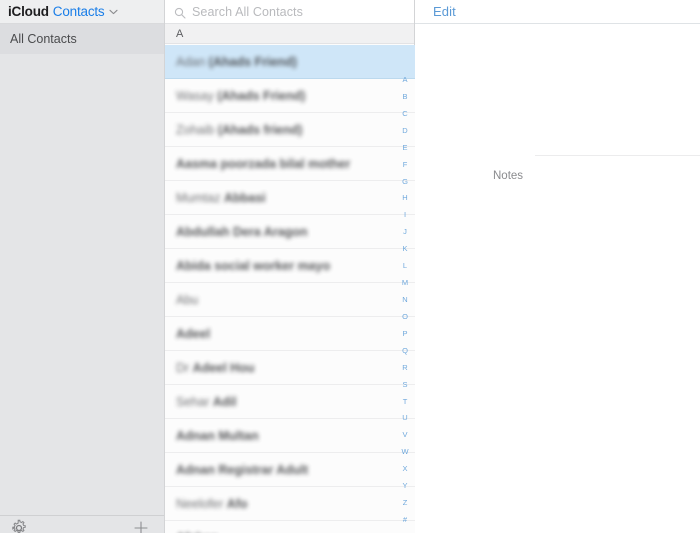 The width and height of the screenshot is (700, 533). Describe the element at coordinates (180, 12) in the screenshot. I see `search-icon` at that location.